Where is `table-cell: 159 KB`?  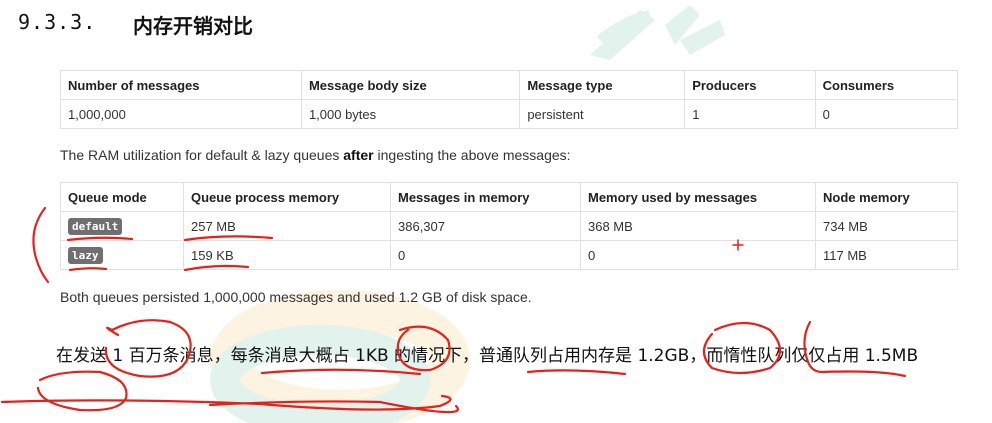
table-cell: 159 KB is located at coordinates (287, 255).